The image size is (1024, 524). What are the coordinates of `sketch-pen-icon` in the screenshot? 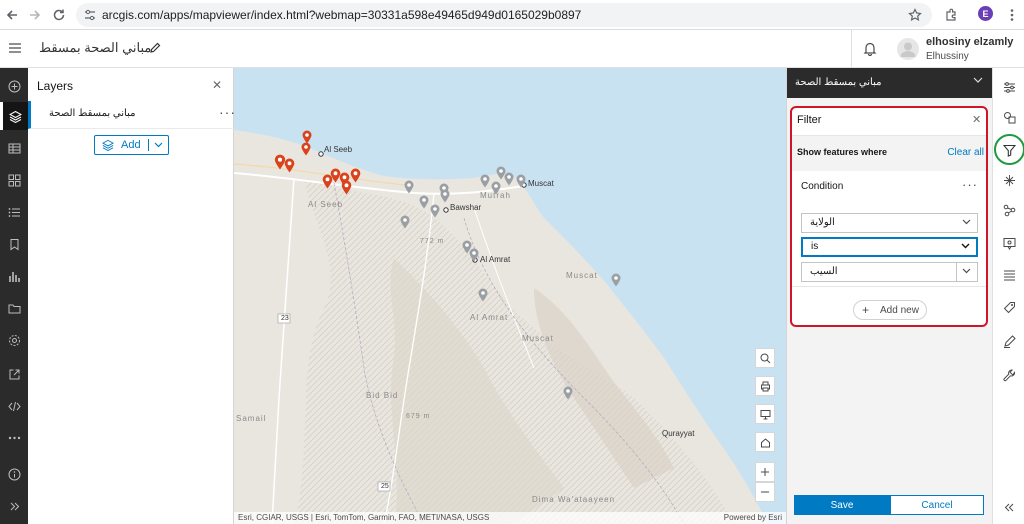 It's located at (1008, 341).